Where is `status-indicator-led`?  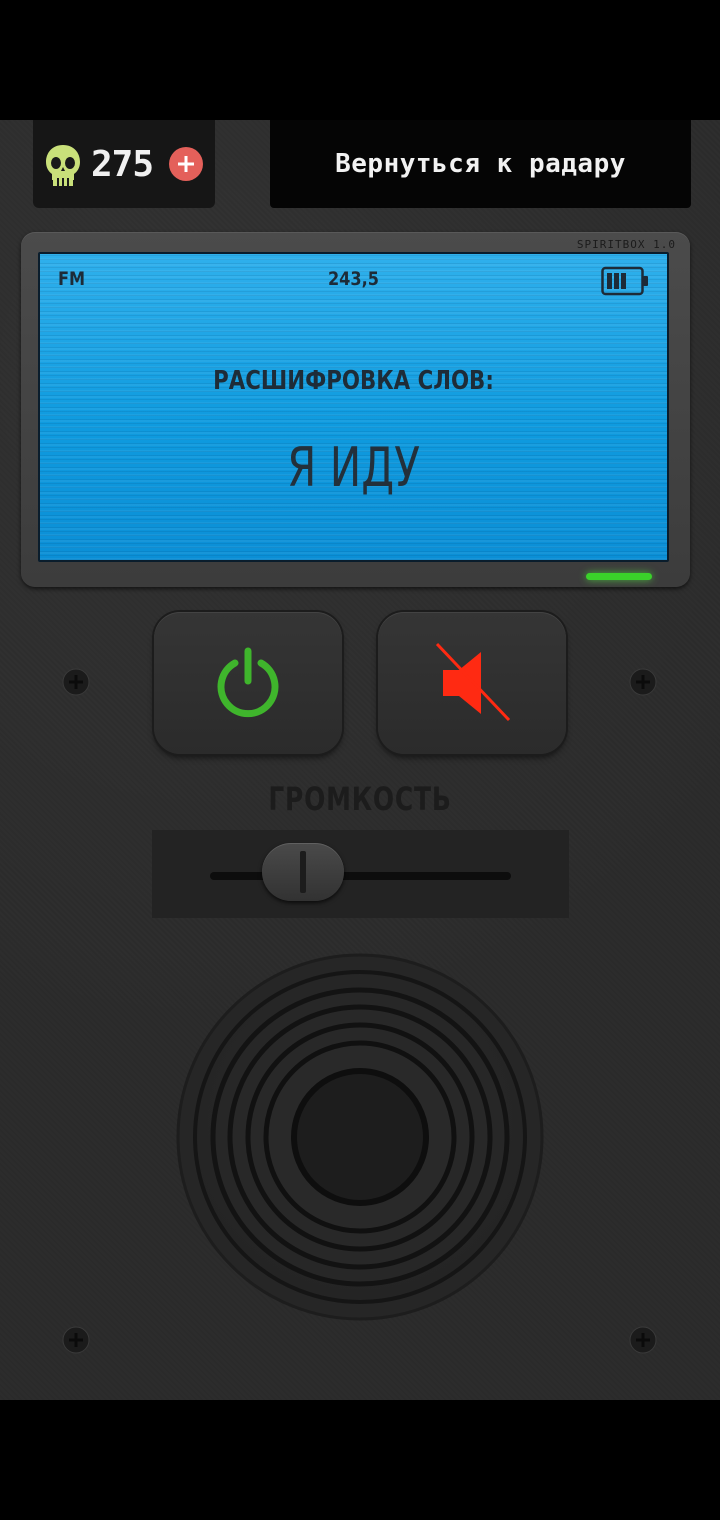 status-indicator-led is located at coordinates (619, 576).